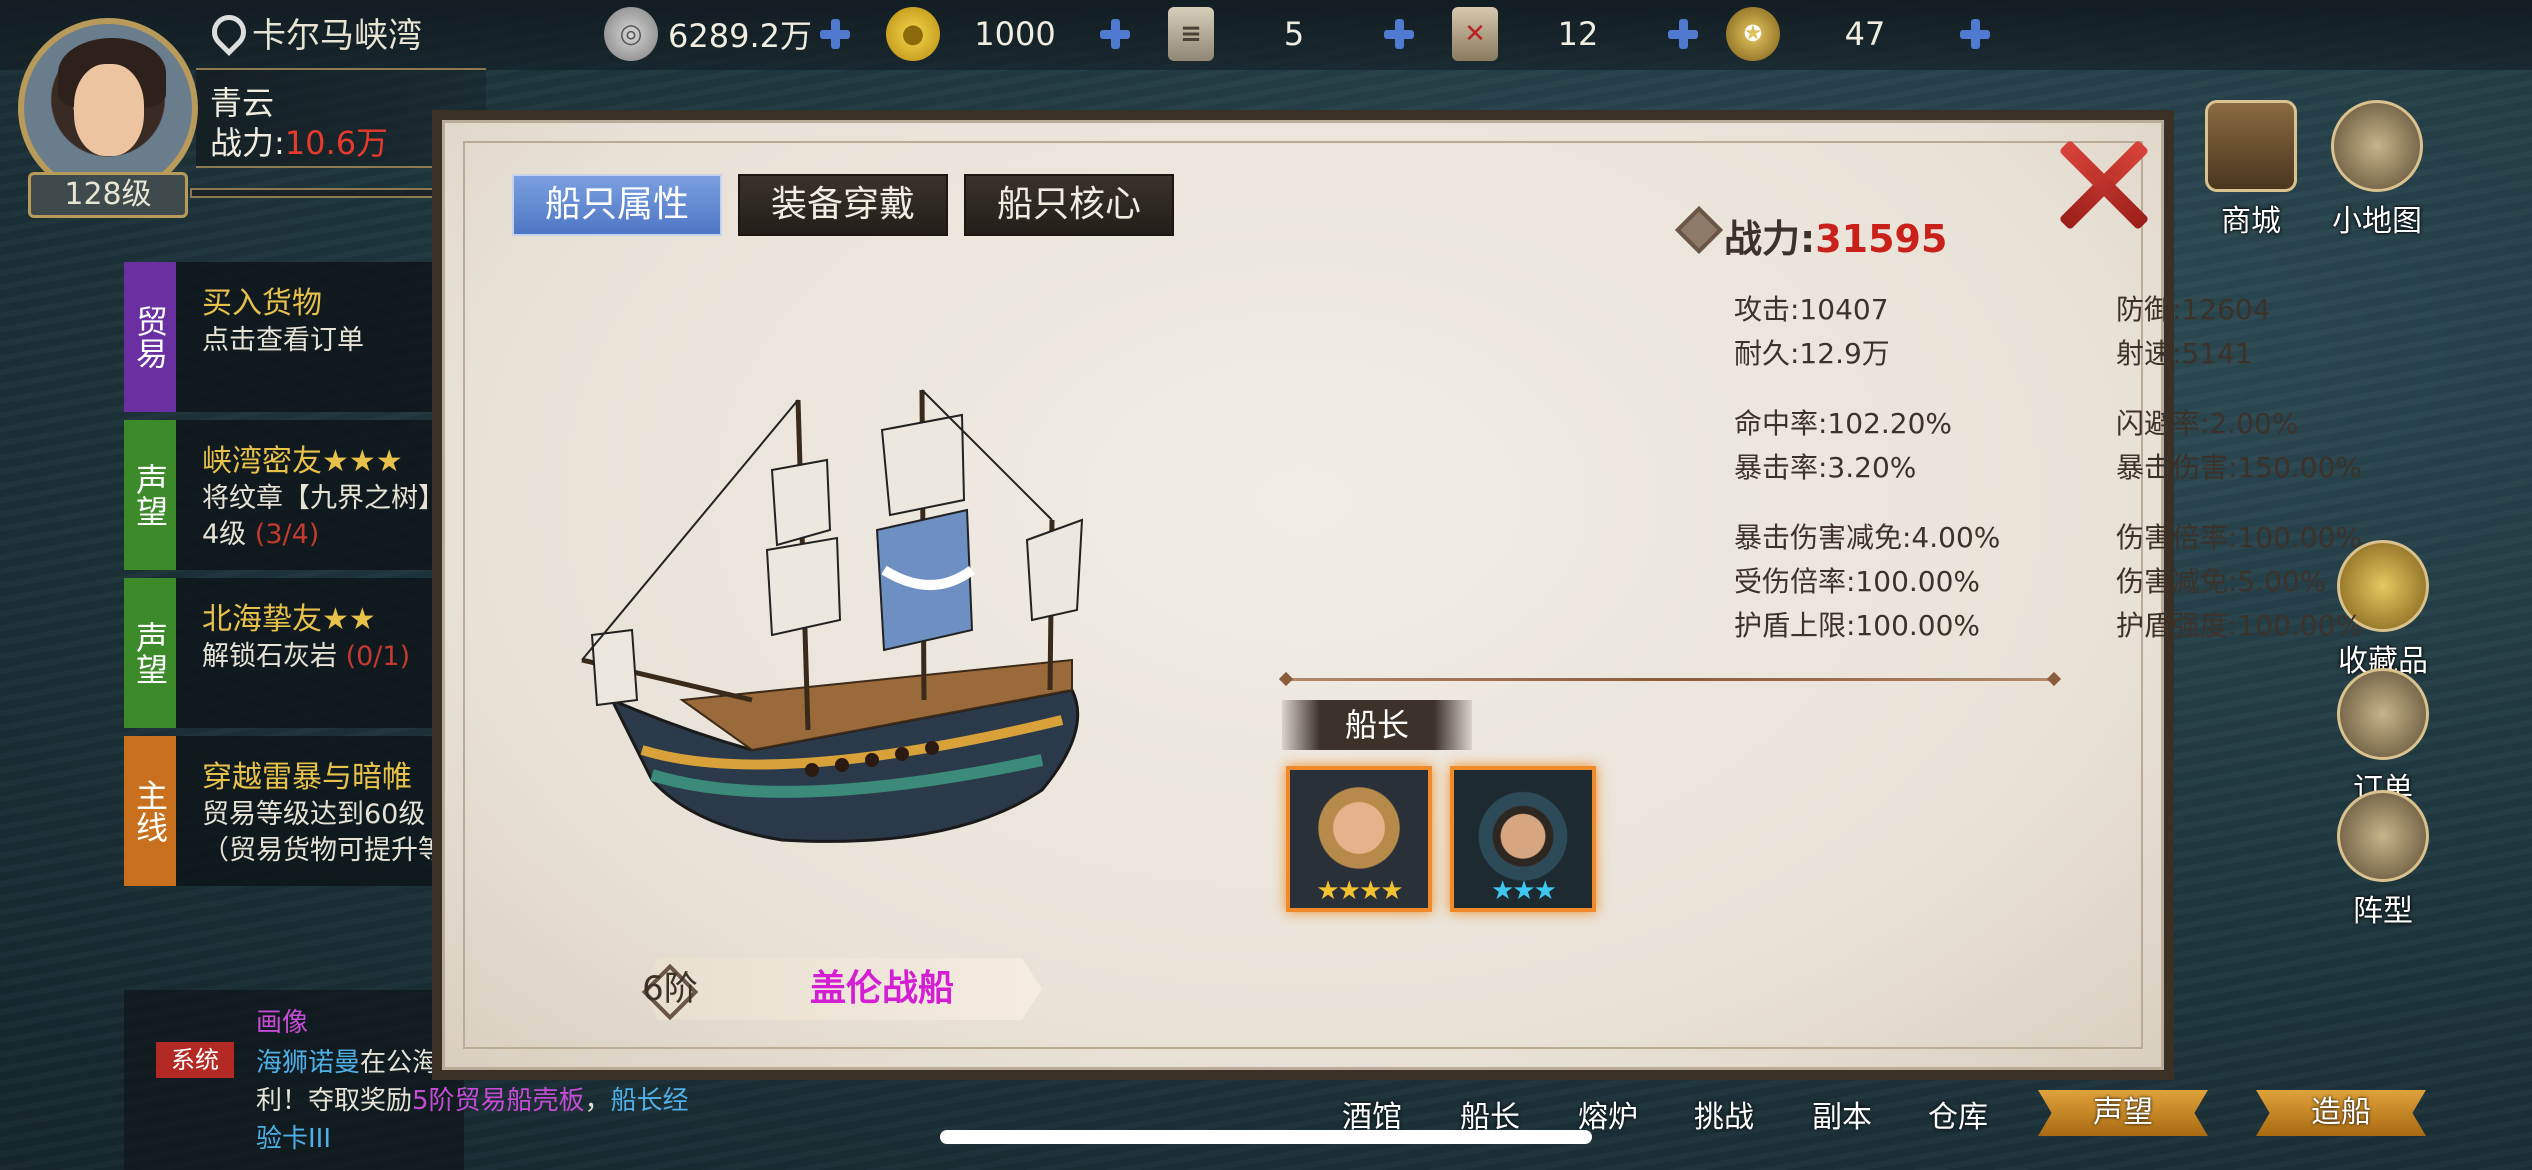 This screenshot has width=2532, height=1170. I want to click on quest-level: 4级, so click(224, 534).